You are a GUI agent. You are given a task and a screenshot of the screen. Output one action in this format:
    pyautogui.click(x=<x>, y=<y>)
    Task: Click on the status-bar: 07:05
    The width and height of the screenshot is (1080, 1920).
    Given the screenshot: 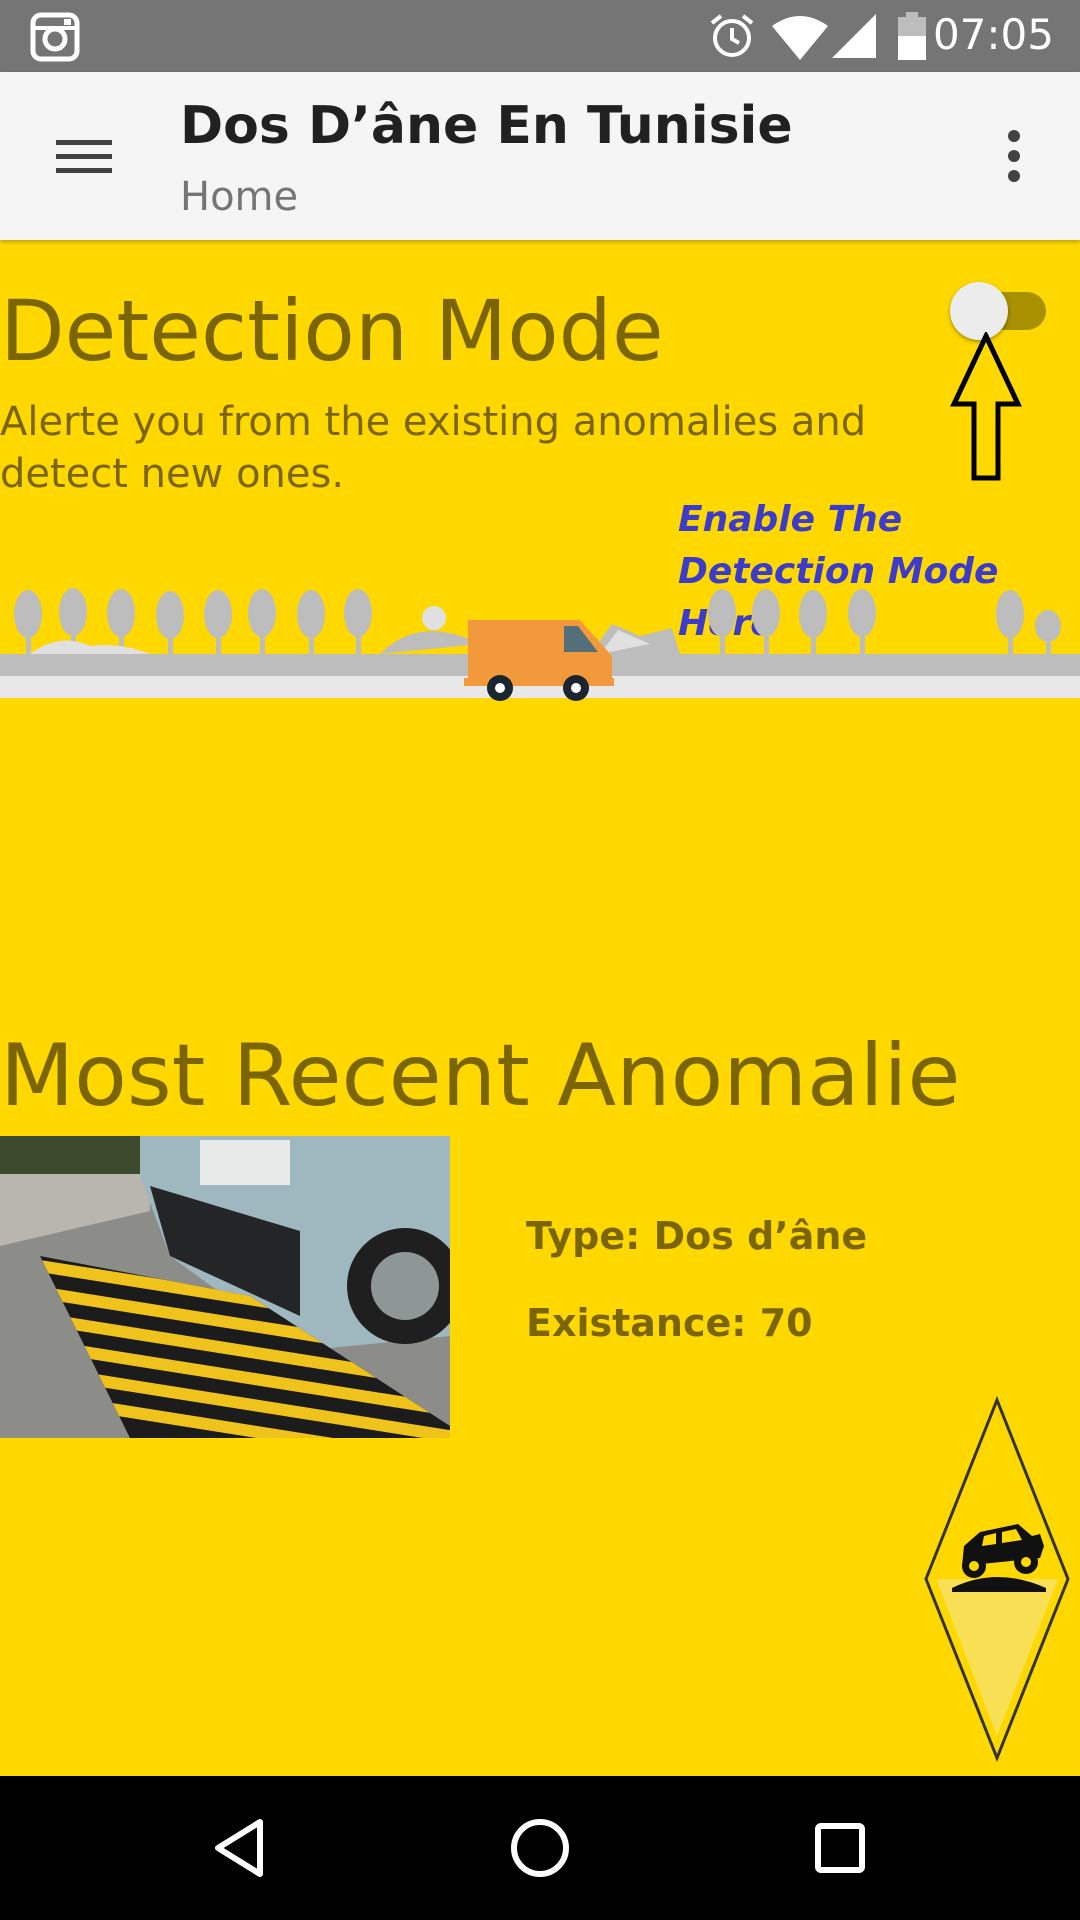 What is the action you would take?
    pyautogui.click(x=540, y=36)
    